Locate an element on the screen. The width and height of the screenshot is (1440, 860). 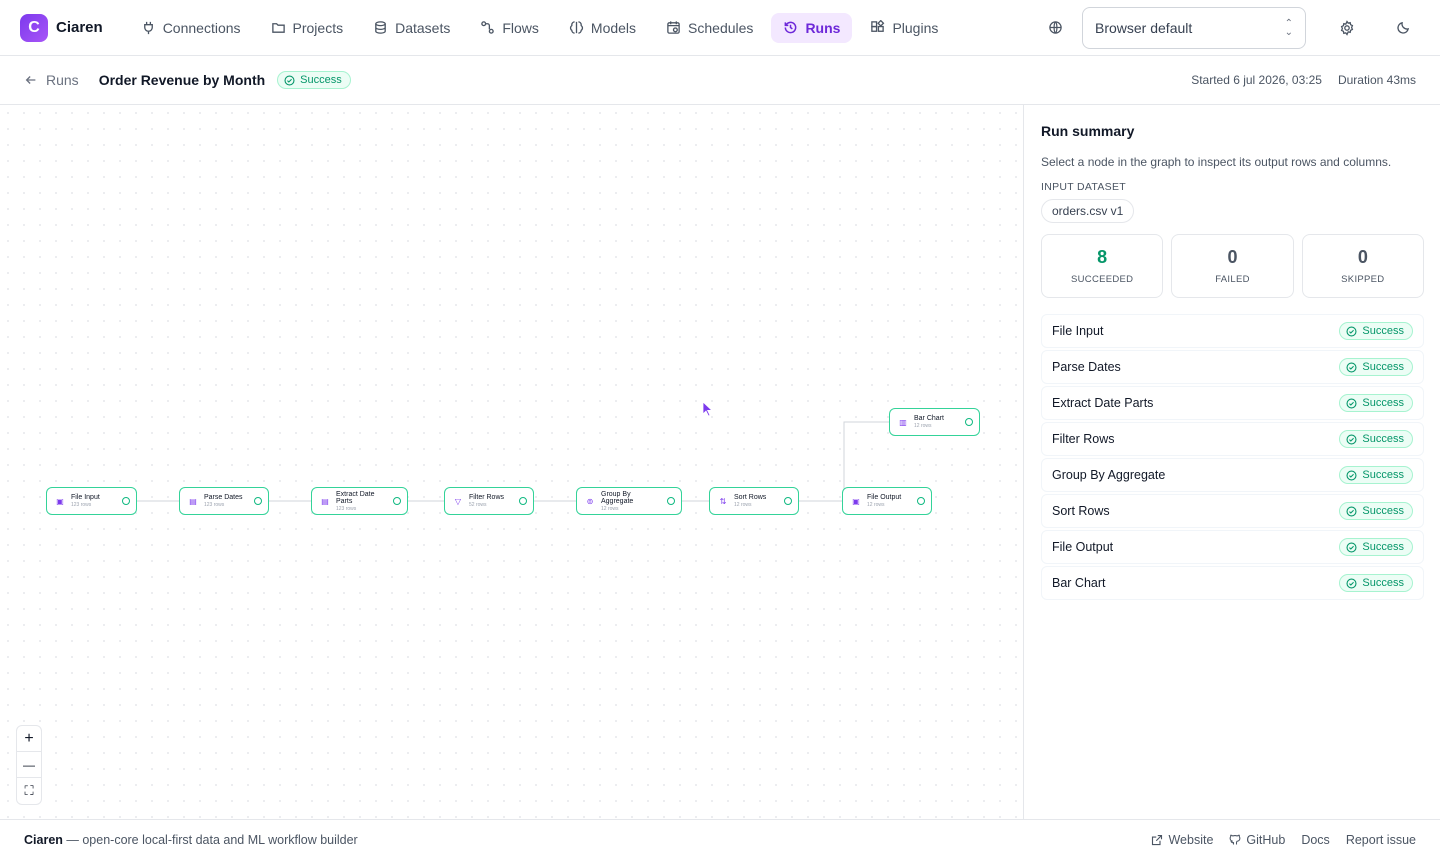
folder-icon is located at coordinates (278, 28).